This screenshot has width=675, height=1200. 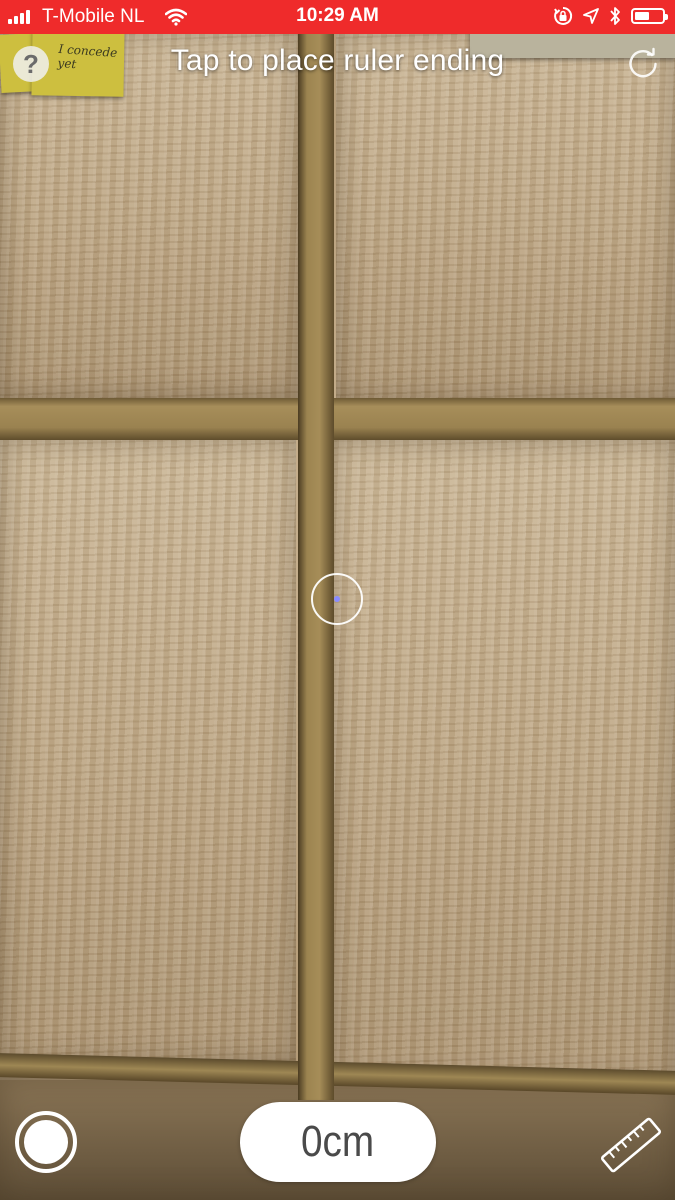 I want to click on status-bar: T-Mobile NL 10:29 AM, so click(x=337, y=17).